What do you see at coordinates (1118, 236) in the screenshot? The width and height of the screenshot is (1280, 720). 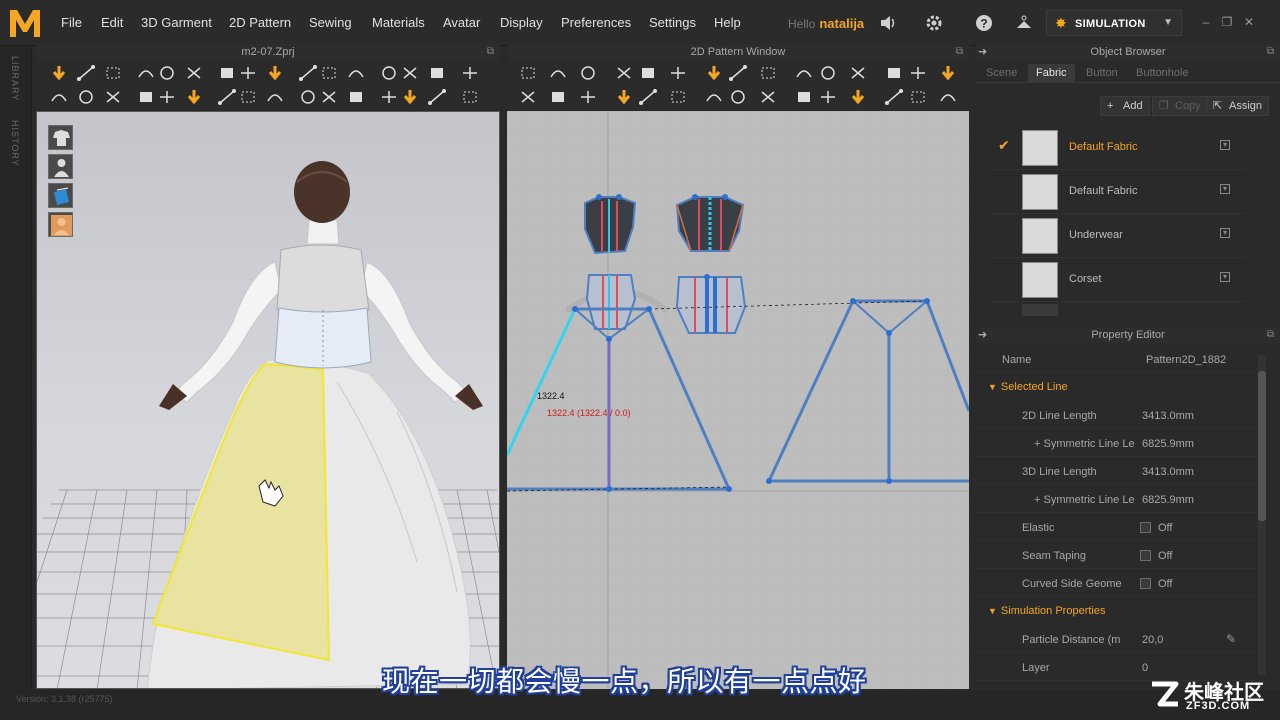 I see `fabric-item: Underwear ▾` at bounding box center [1118, 236].